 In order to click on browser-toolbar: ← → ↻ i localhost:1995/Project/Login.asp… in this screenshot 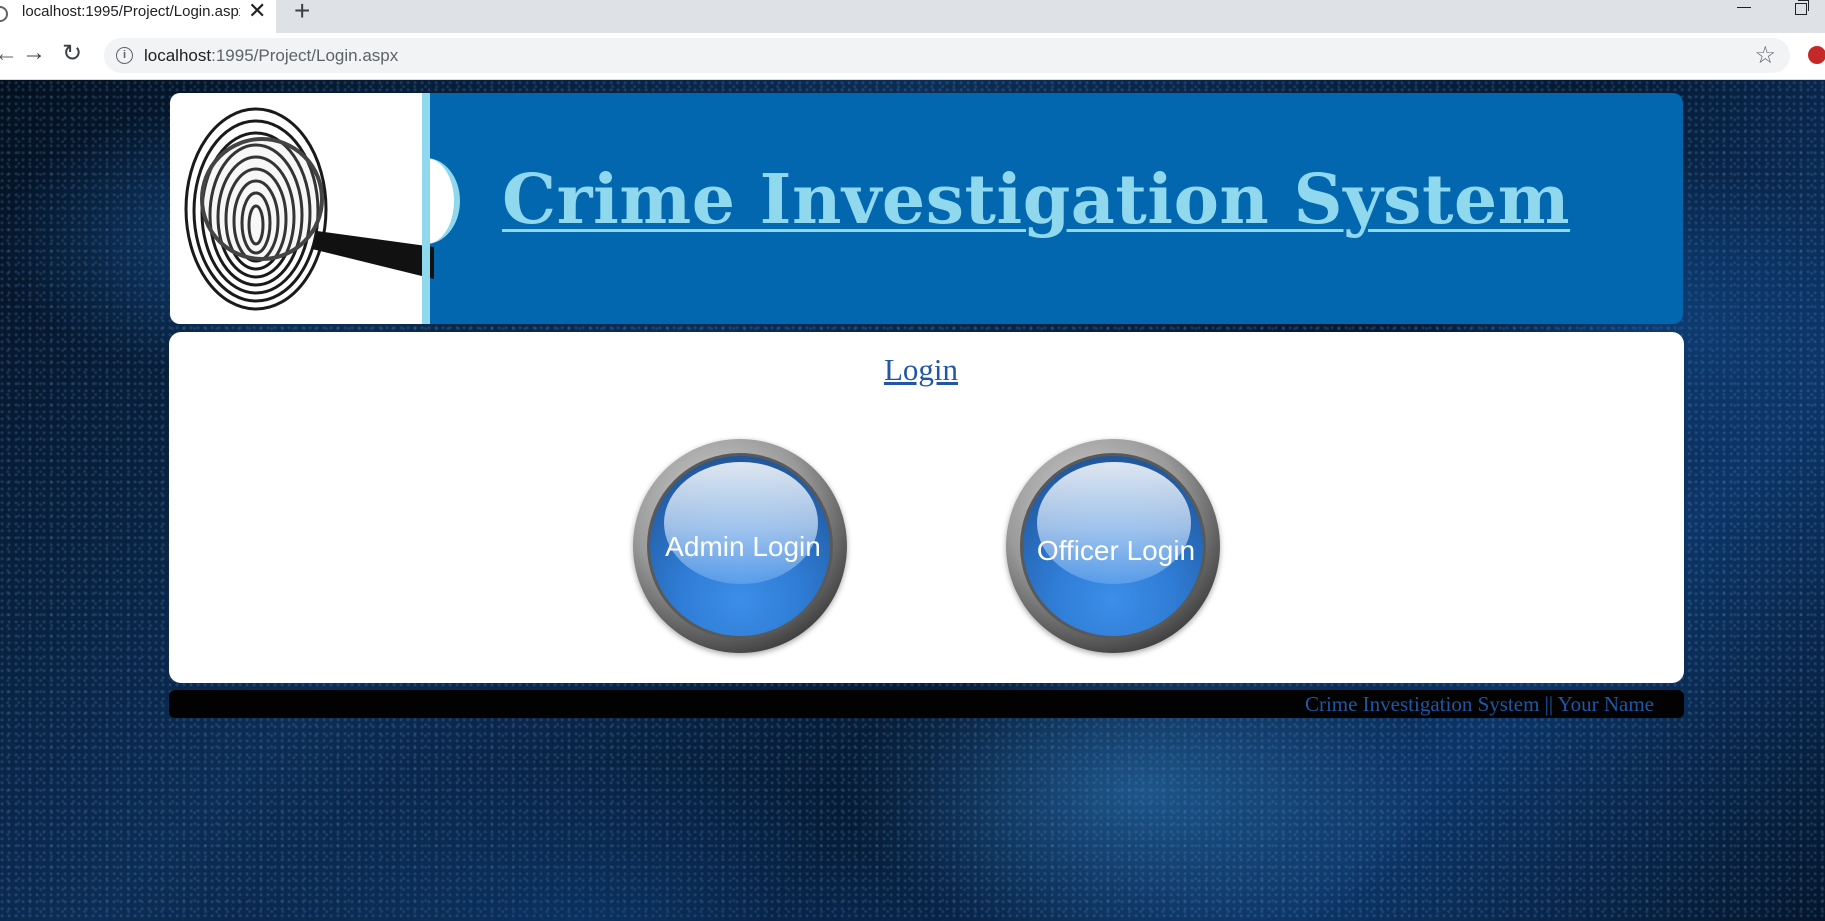, I will do `click(912, 56)`.